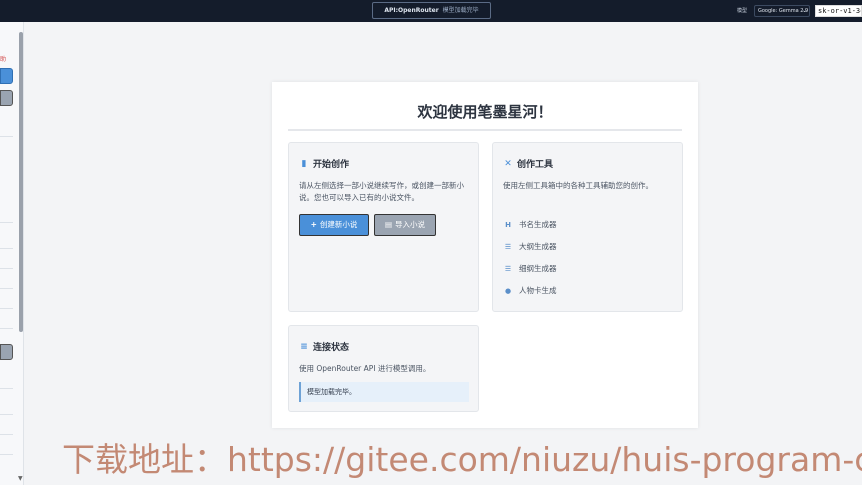 This screenshot has width=862, height=485. I want to click on tool-item-label: 人物卡生成, so click(538, 290).